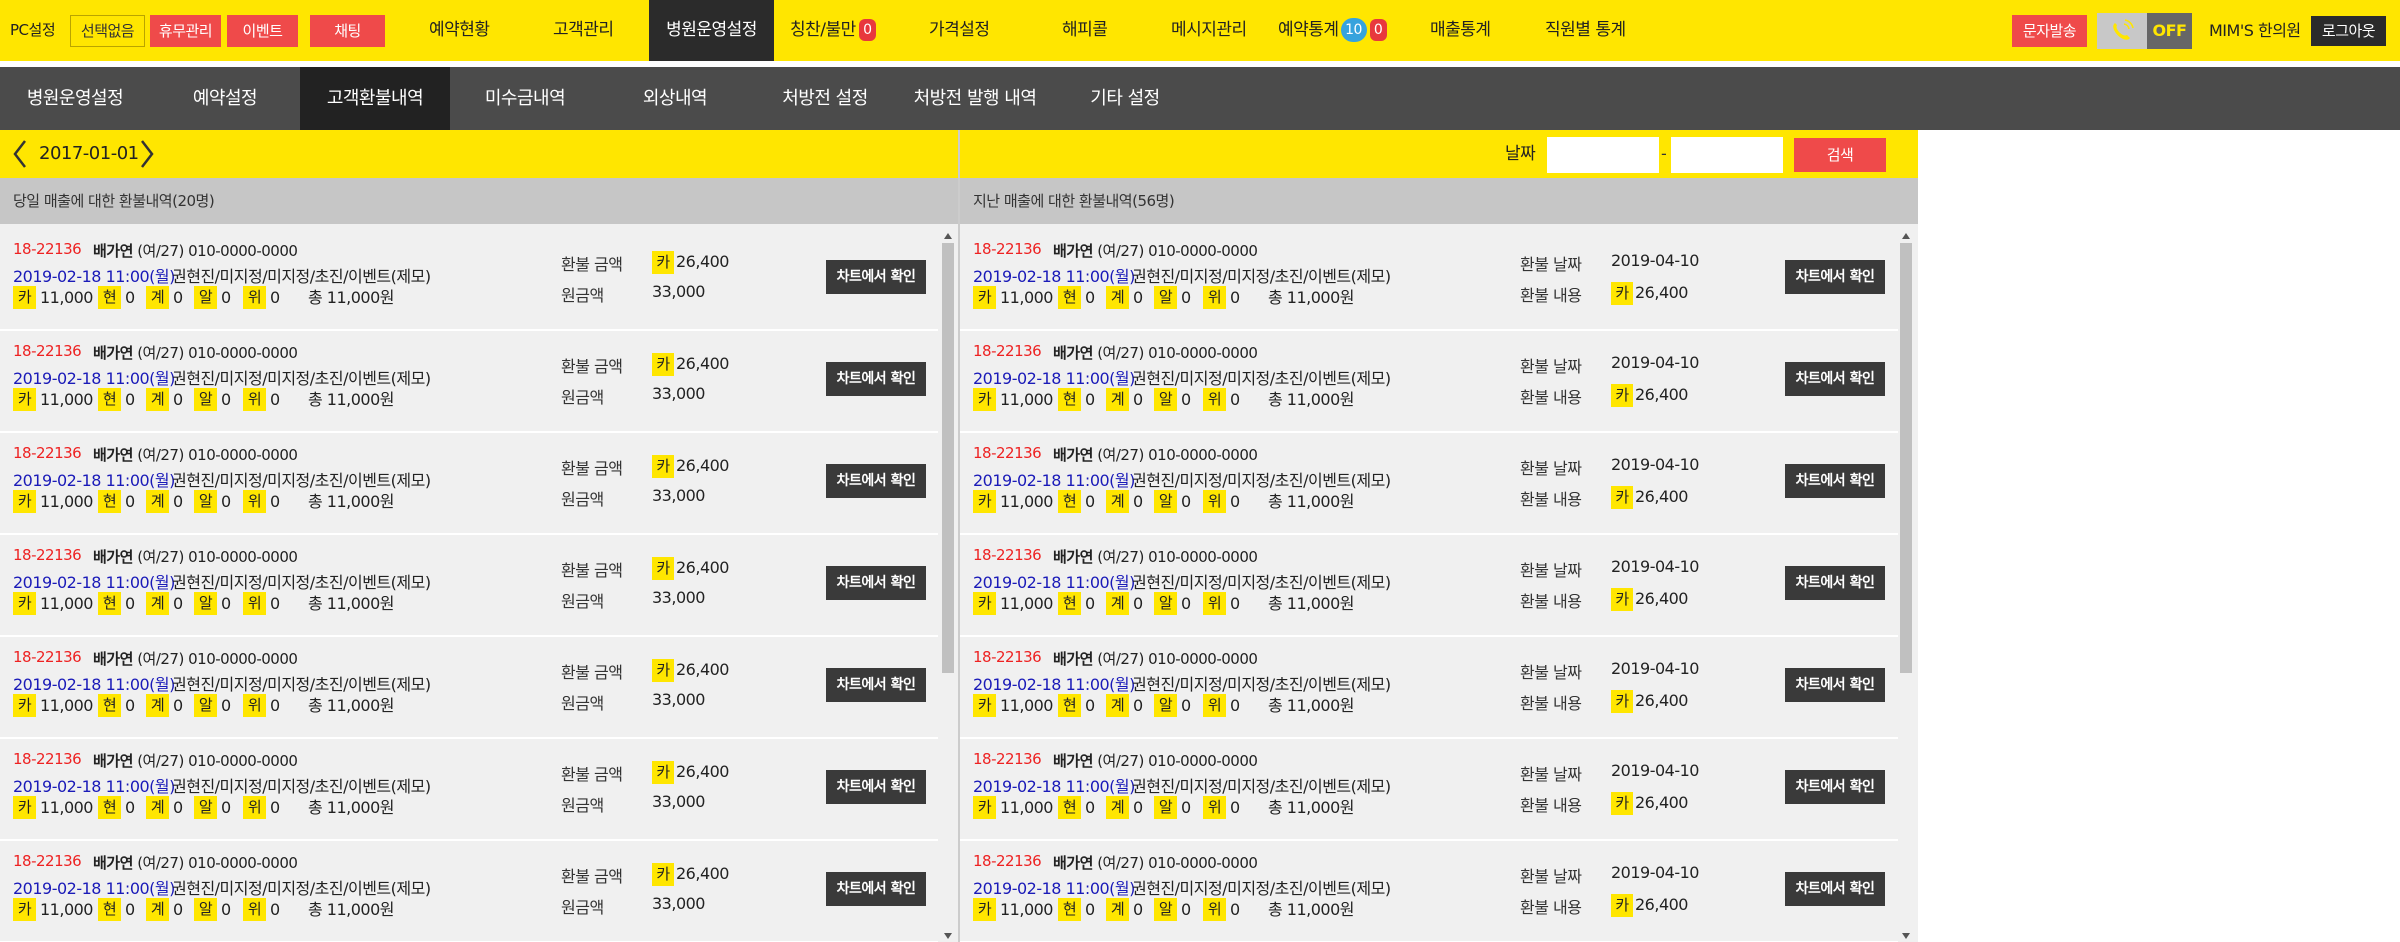 The width and height of the screenshot is (2400, 942). Describe the element at coordinates (592, 366) in the screenshot. I see `refund-amount-label: 환불 금액` at that location.